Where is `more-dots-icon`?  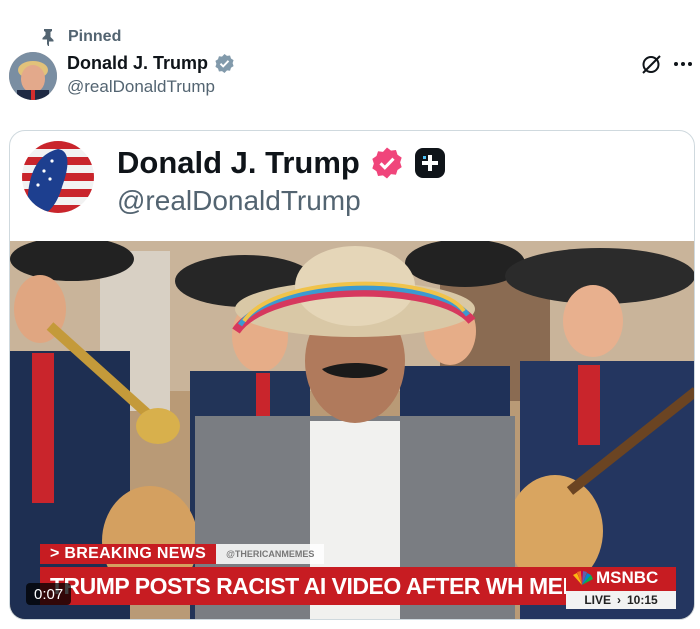 more-dots-icon is located at coordinates (683, 64).